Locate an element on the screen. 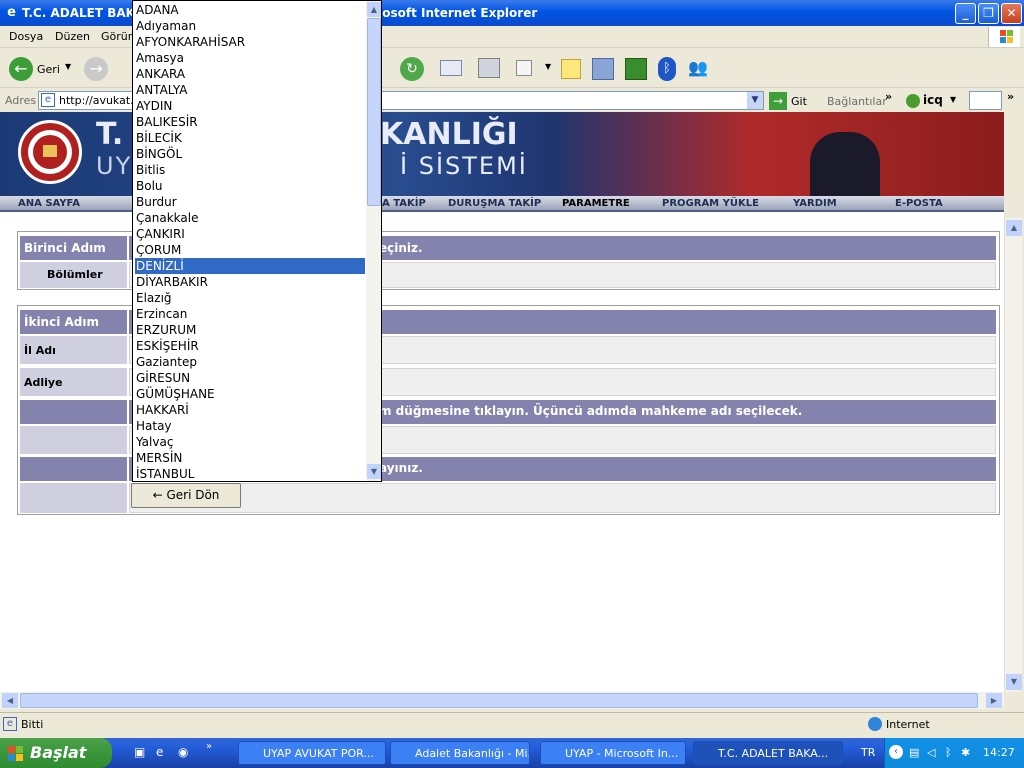  dropdown-option: Çanakkale is located at coordinates (250, 218).